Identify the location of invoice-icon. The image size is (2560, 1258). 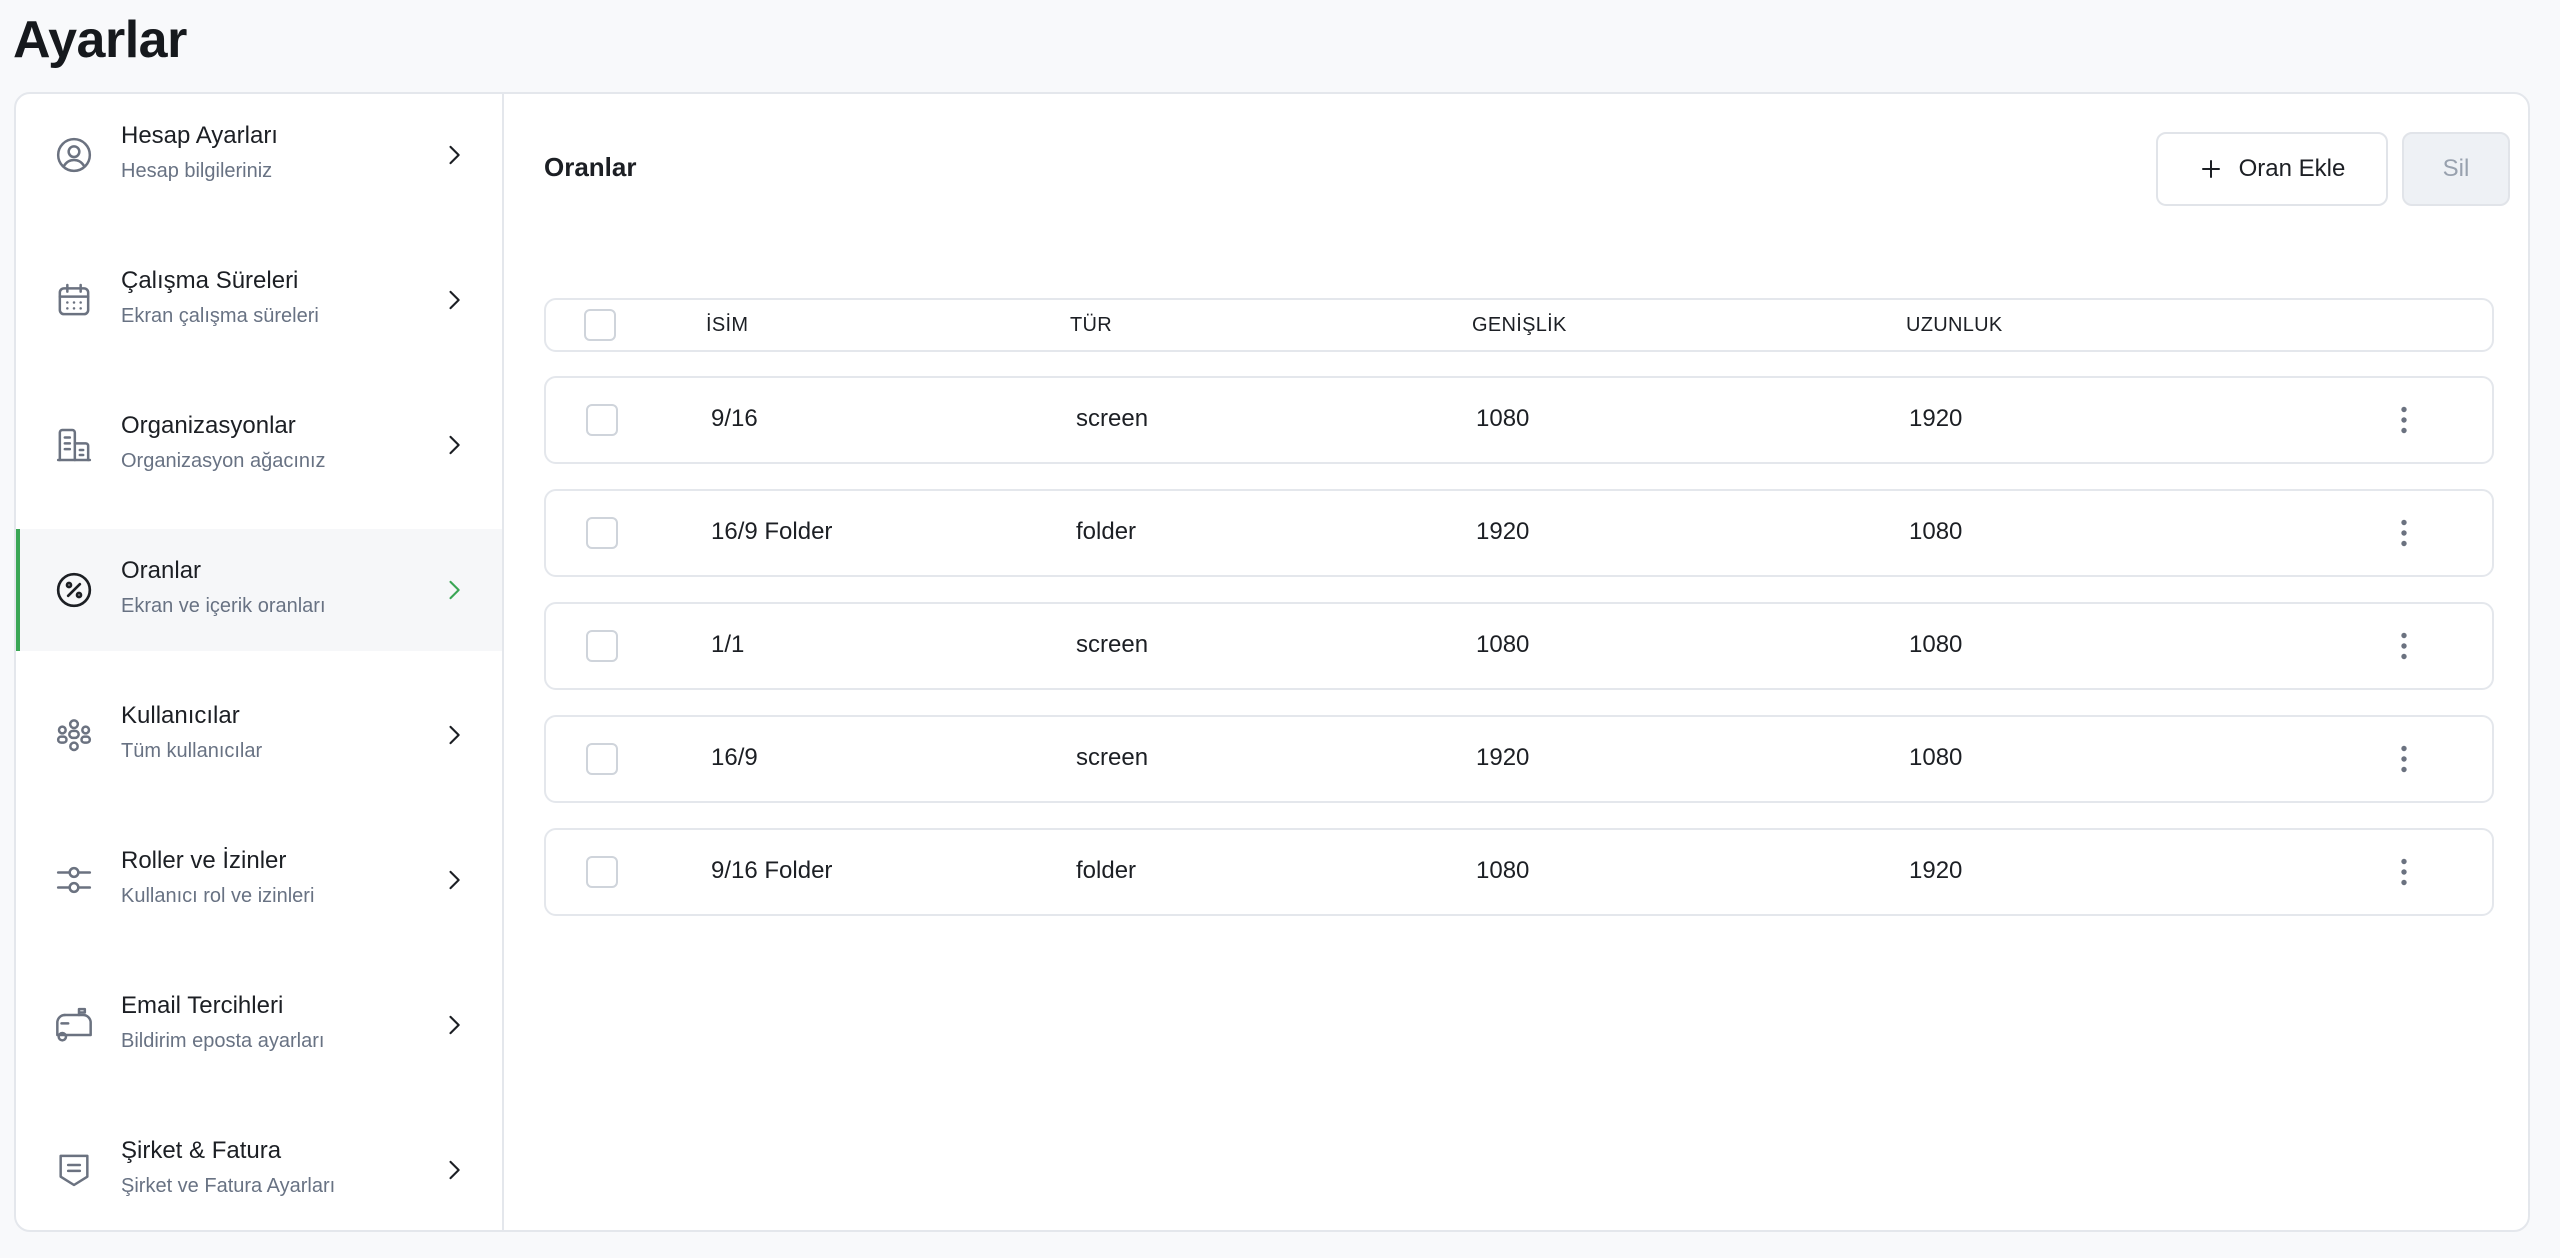
(74, 1170).